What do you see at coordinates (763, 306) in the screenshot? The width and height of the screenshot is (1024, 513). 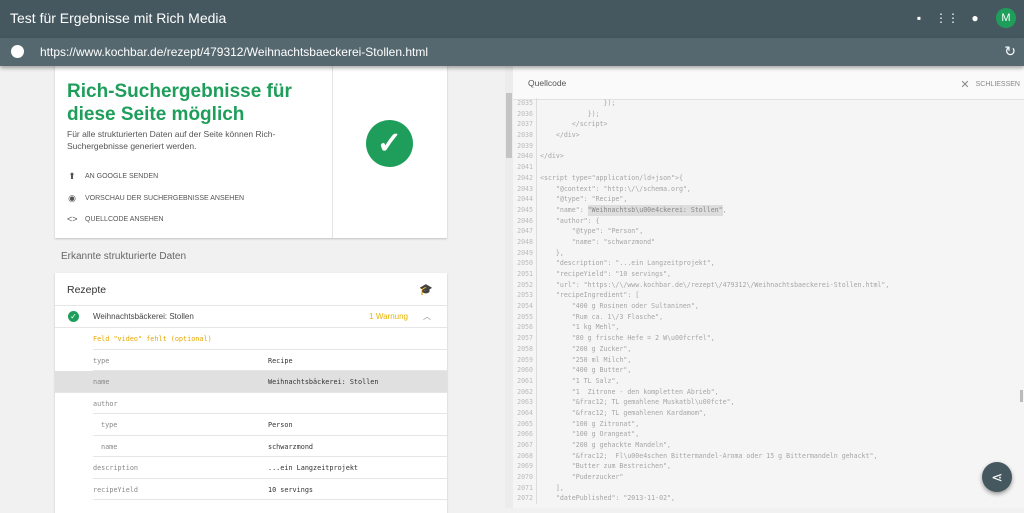 I see `code-line: 2054 "400 g Rosinen oder Sultaninen",` at bounding box center [763, 306].